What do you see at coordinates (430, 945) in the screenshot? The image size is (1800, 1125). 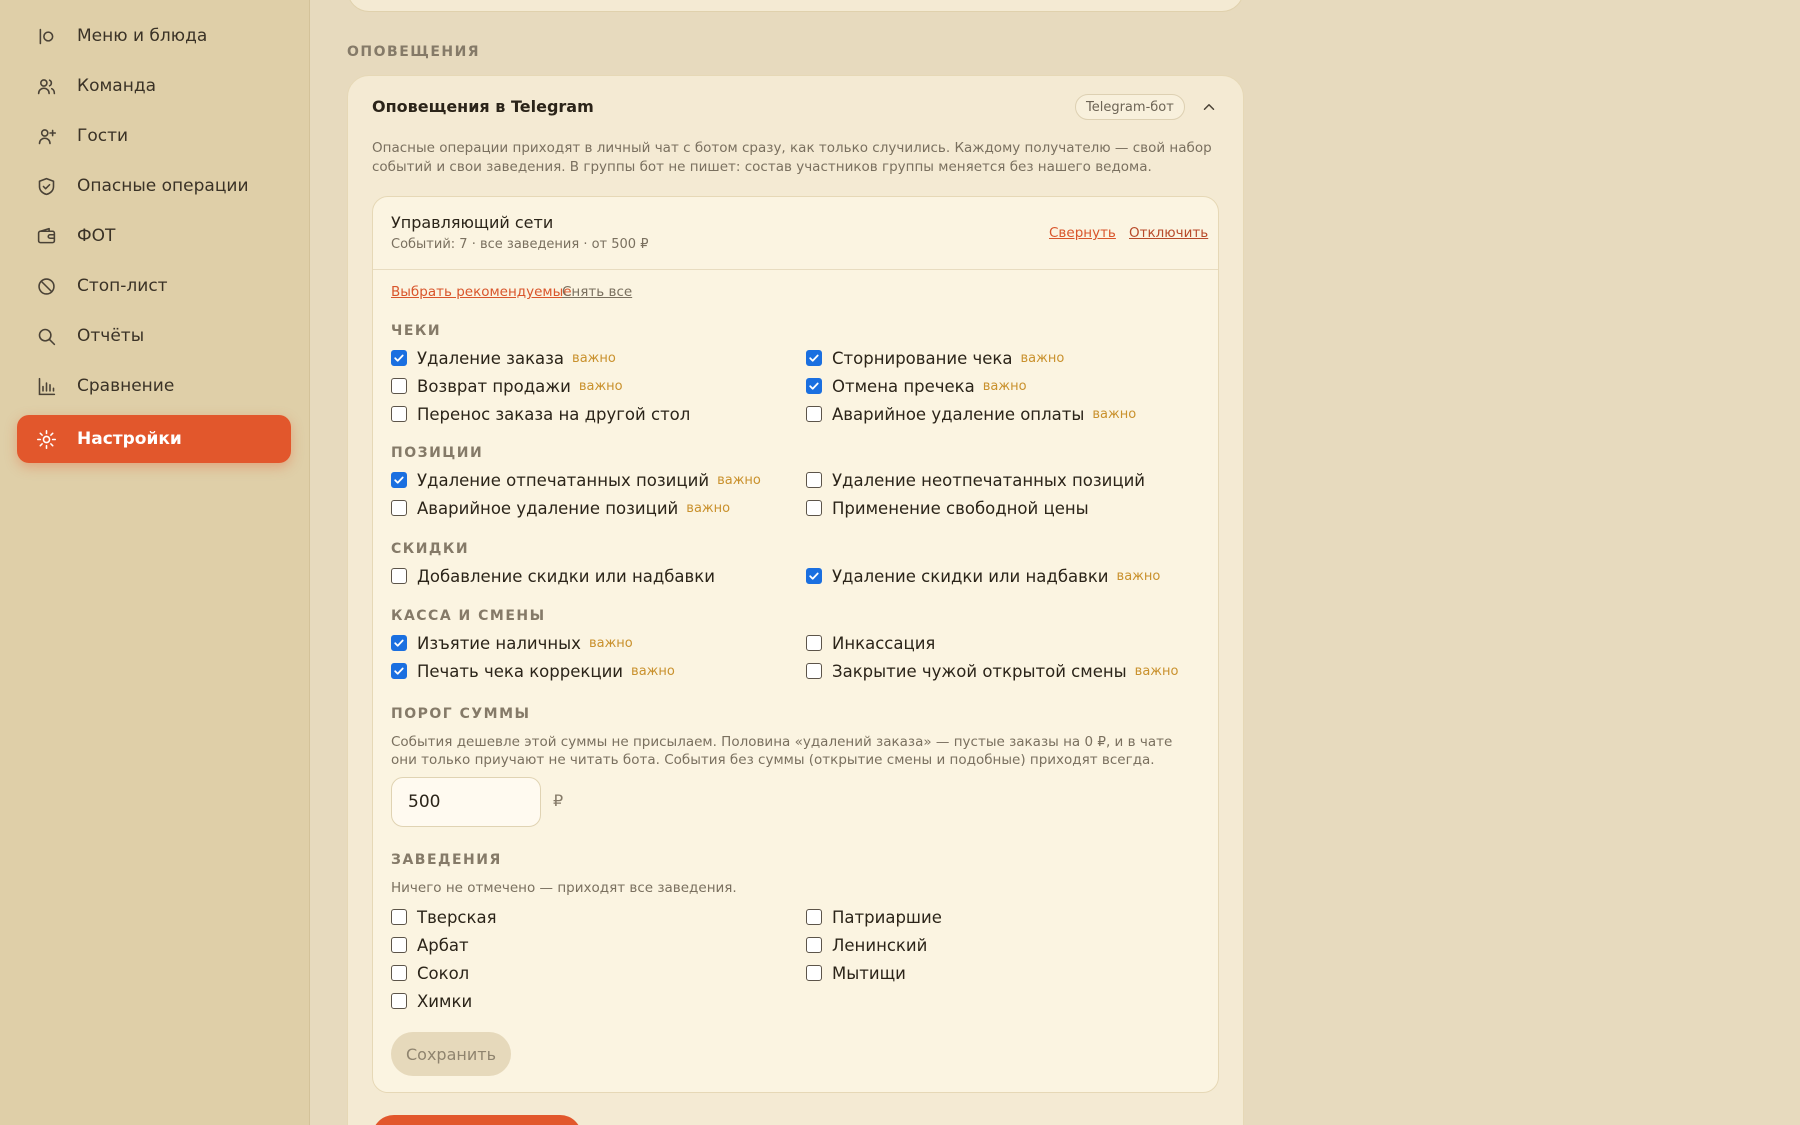 I see `checkbox-option: Арбат` at bounding box center [430, 945].